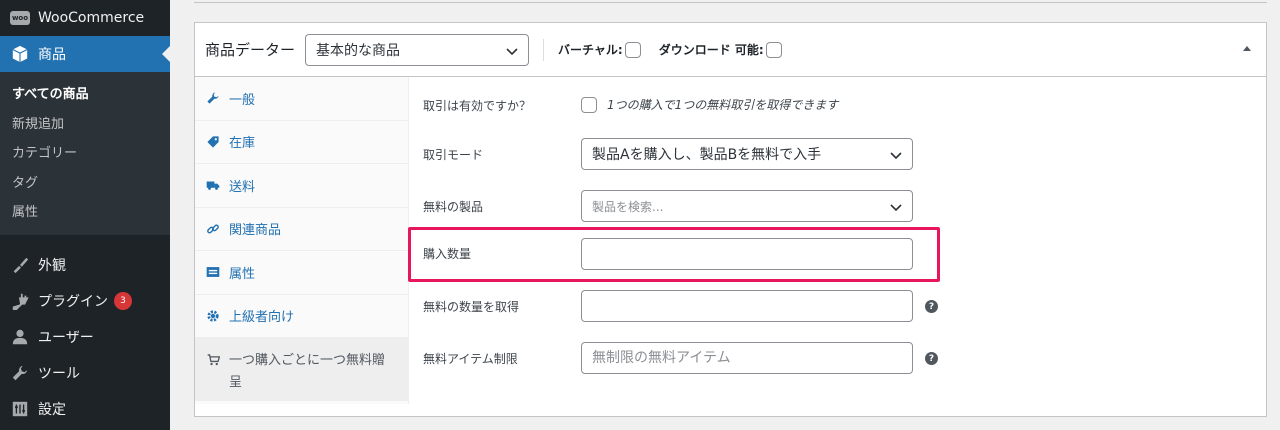 This screenshot has height=430, width=1280. What do you see at coordinates (307, 371) in the screenshot?
I see `tab-bogo-label: 一つ購入ごとに一つ無料贈呈` at bounding box center [307, 371].